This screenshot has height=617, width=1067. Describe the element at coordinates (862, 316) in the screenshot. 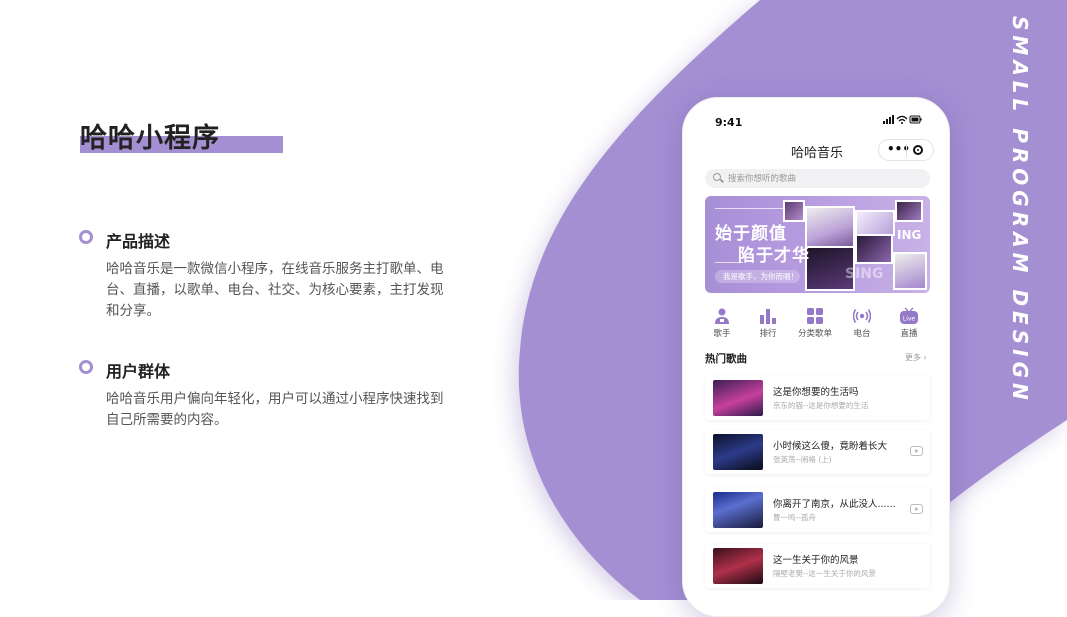

I see `radio-icon` at that location.